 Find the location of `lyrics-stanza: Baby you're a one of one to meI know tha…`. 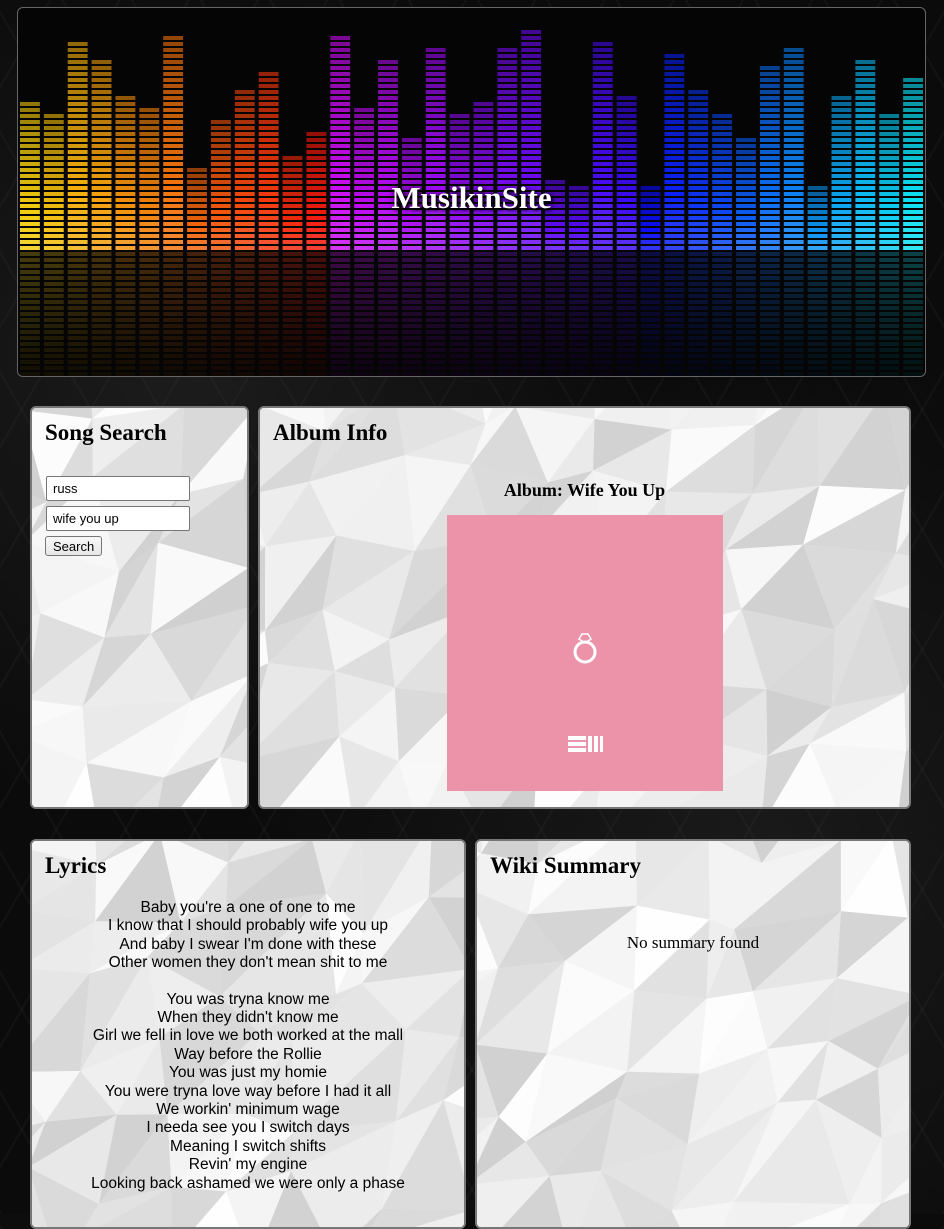

lyrics-stanza: Baby you're a one of one to meI know tha… is located at coordinates (248, 936).